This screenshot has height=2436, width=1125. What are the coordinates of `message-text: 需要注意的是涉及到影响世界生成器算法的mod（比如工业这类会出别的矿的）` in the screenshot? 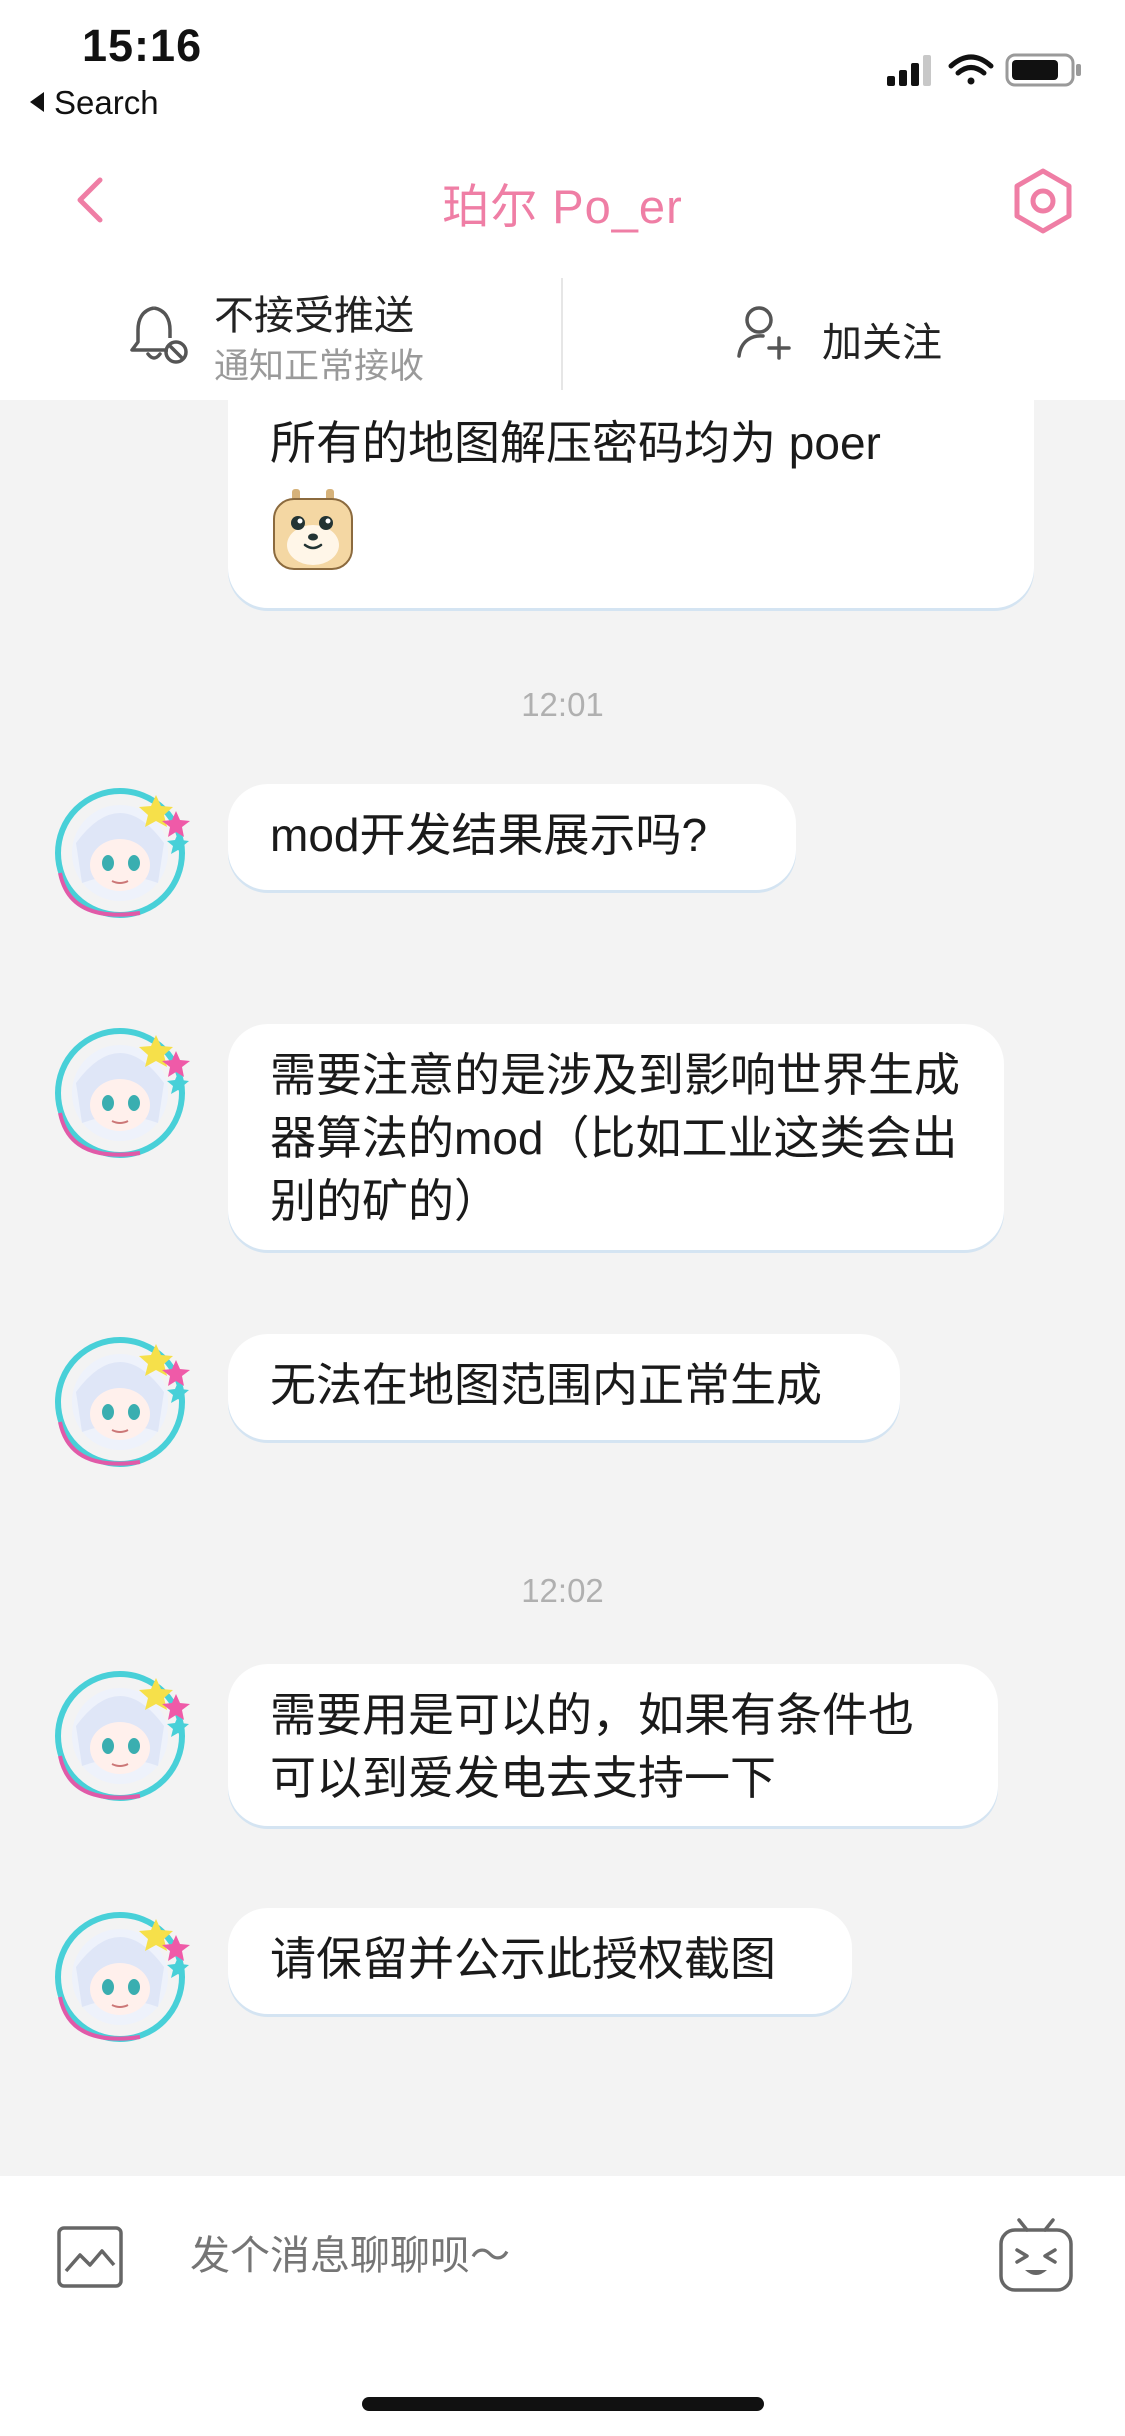 It's located at (615, 1138).